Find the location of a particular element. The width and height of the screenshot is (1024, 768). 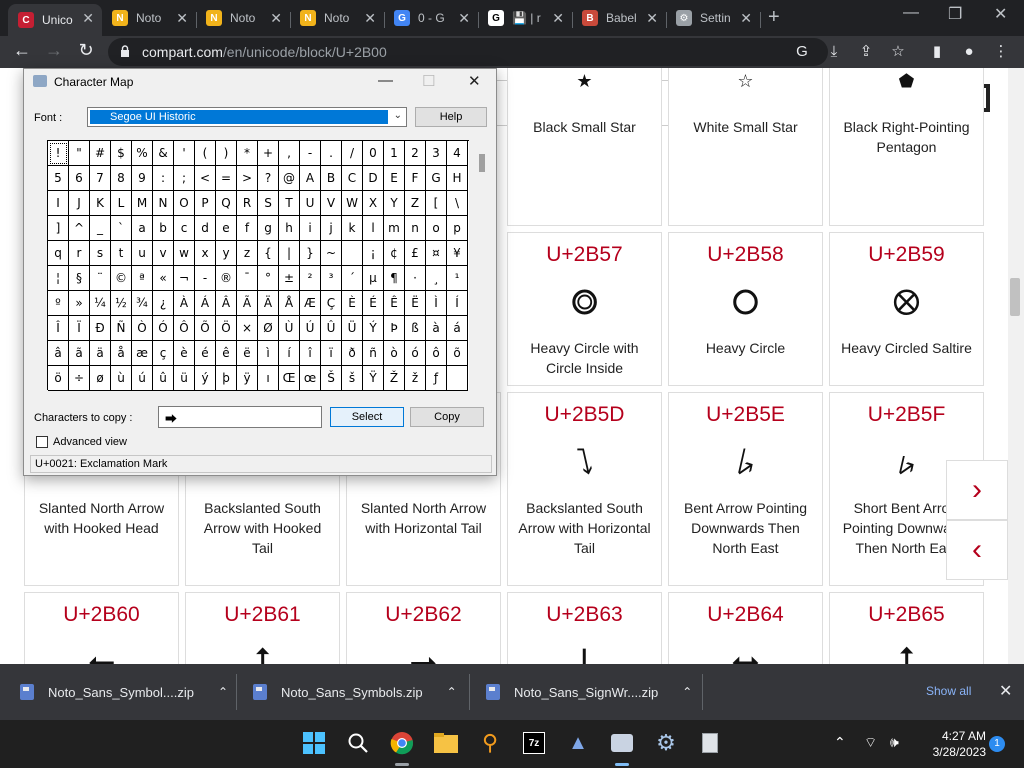

character-cell: h is located at coordinates (289, 228).